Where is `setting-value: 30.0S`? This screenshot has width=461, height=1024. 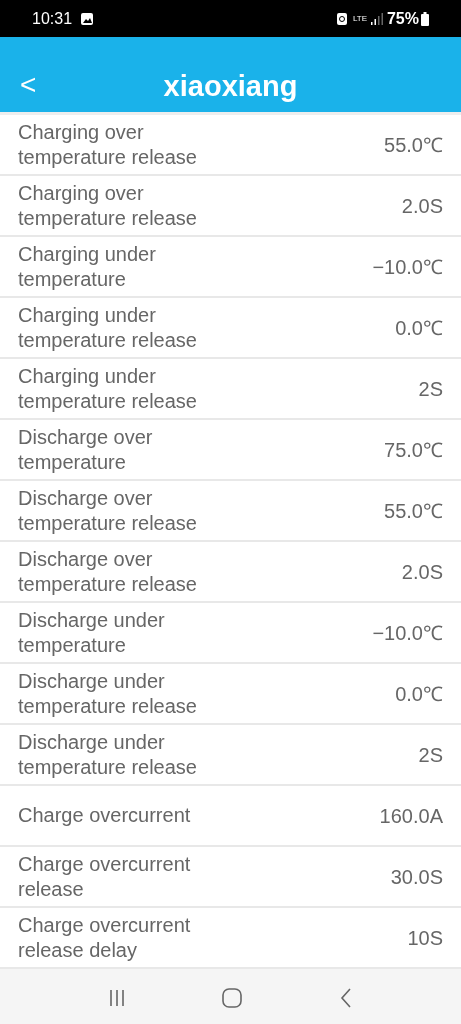
setting-value: 30.0S is located at coordinates (416, 877).